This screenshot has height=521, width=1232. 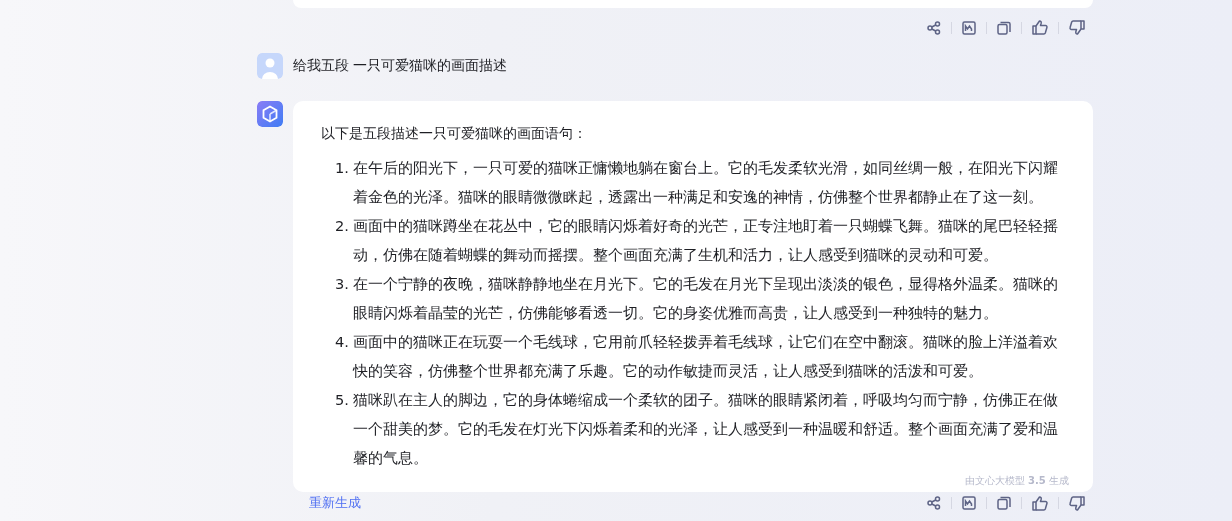 I want to click on regenerate-link: 重新生成, so click(x=335, y=503).